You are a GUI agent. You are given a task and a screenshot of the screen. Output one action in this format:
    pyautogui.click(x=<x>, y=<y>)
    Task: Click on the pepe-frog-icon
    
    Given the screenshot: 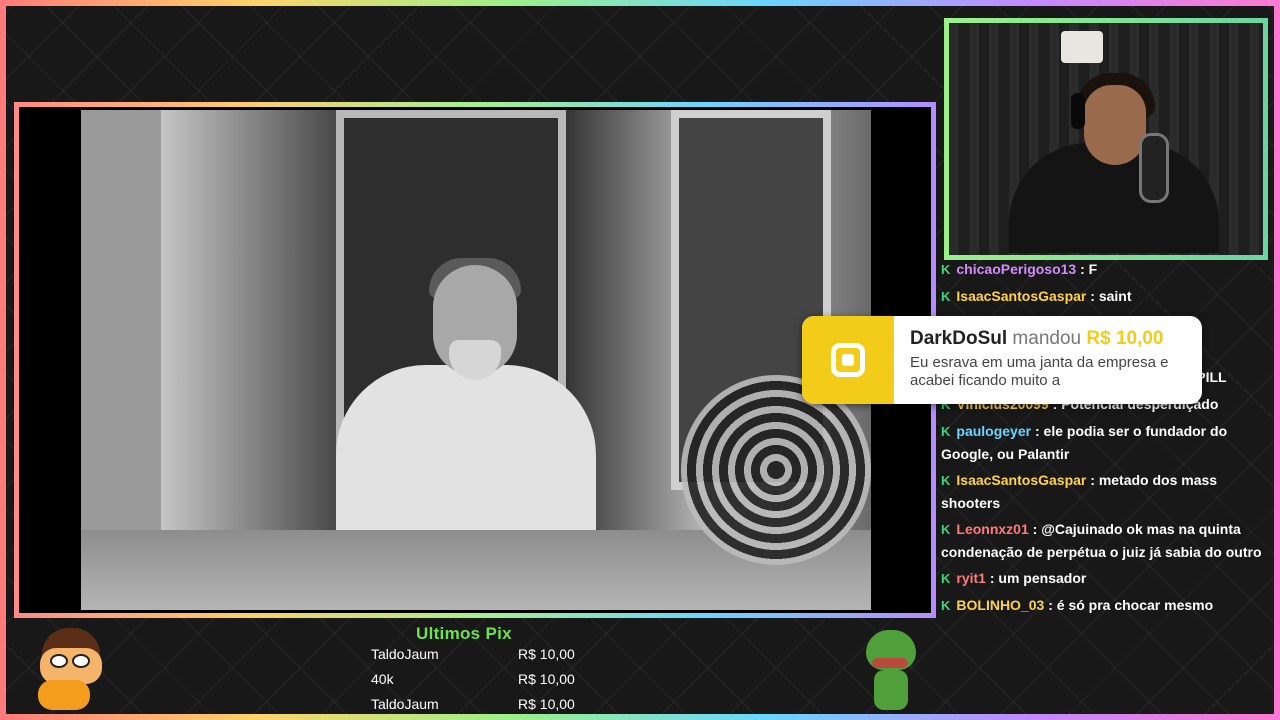 What is the action you would take?
    pyautogui.click(x=891, y=670)
    